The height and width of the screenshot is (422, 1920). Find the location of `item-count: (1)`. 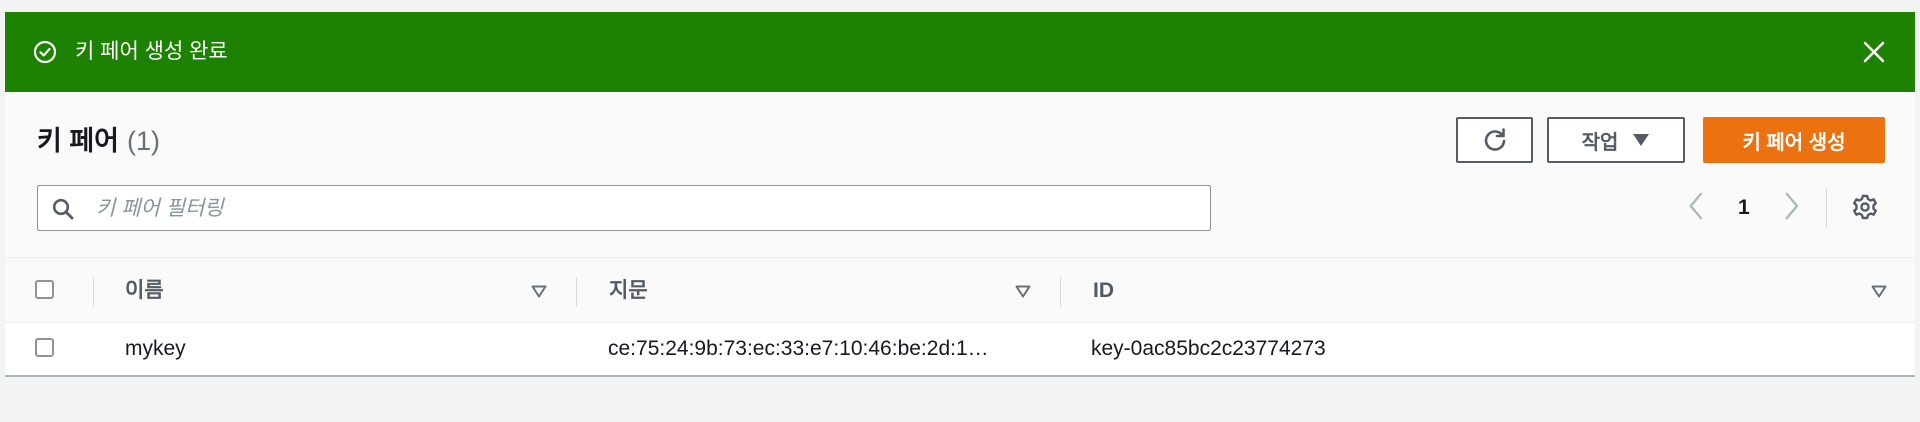

item-count: (1) is located at coordinates (144, 141).